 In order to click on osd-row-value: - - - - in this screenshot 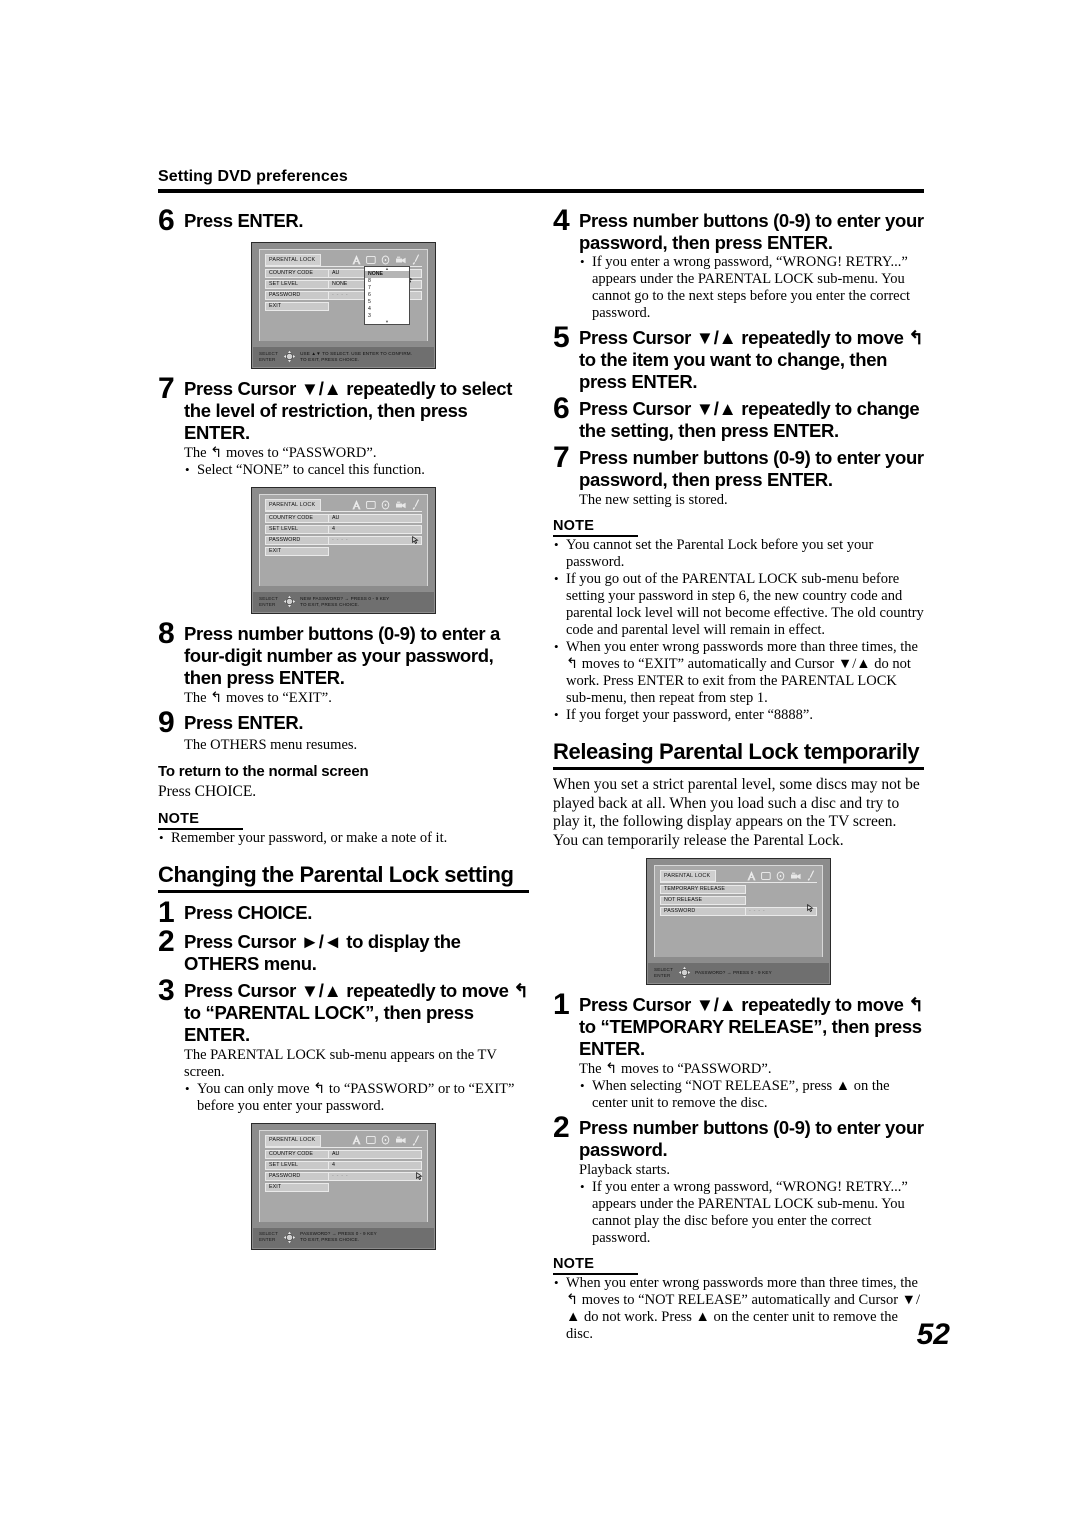, I will do `click(375, 540)`.